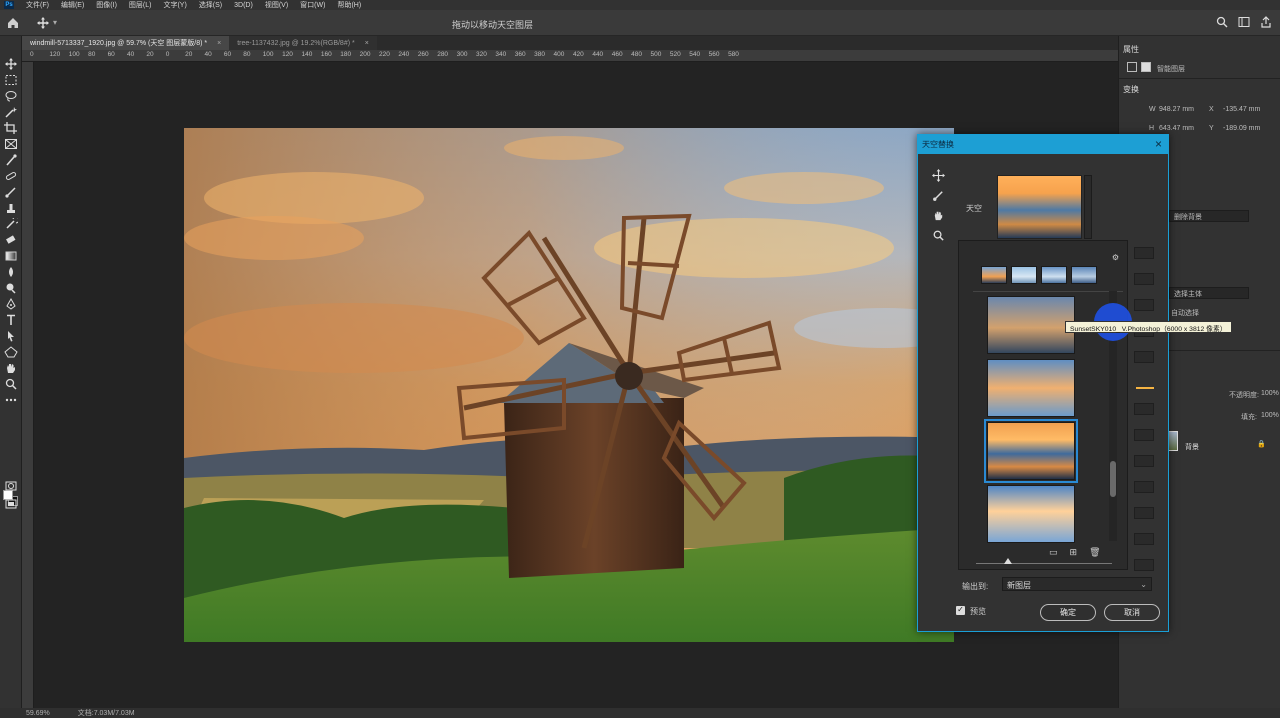 Image resolution: width=1280 pixels, height=718 pixels. What do you see at coordinates (714, 54) in the screenshot?
I see `ruler-tick-label: 560` at bounding box center [714, 54].